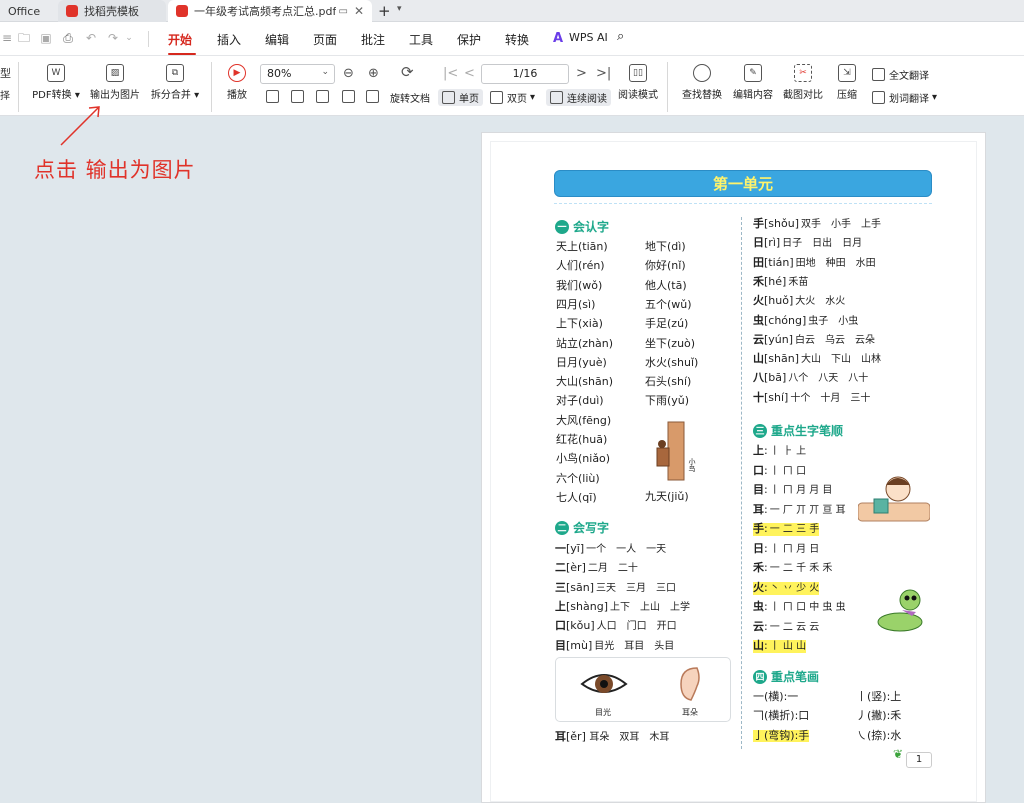 This screenshot has height=803, width=1024. I want to click on rotate-right-button, so click(374, 96).